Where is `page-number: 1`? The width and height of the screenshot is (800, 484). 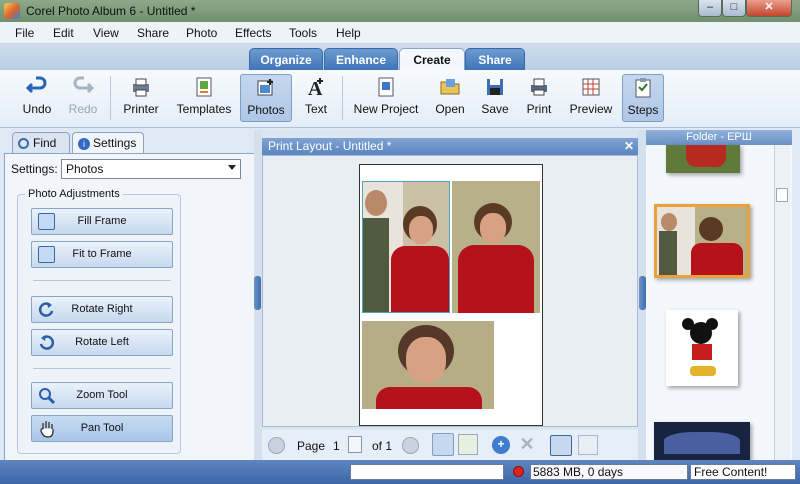
page-number: 1 is located at coordinates (336, 446).